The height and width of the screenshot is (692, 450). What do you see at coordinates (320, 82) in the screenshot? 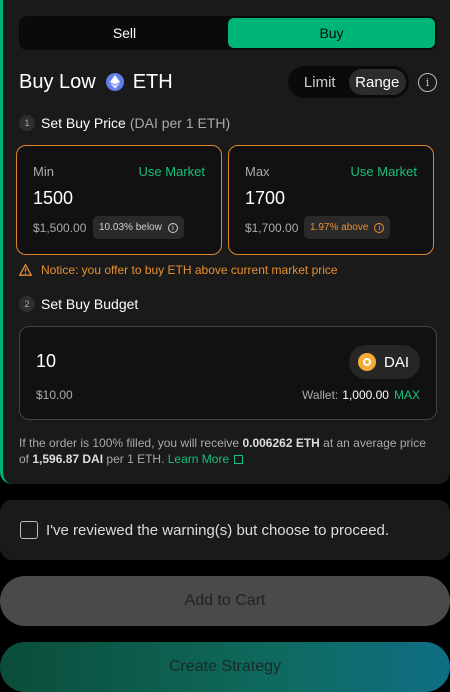
I see `limit-option: Limit` at bounding box center [320, 82].